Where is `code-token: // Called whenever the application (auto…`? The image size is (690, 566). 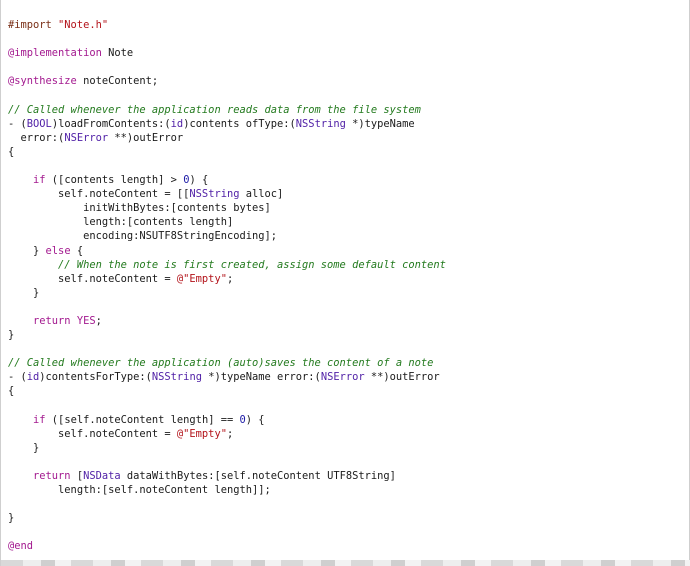 code-token: // Called whenever the application (auto… is located at coordinates (221, 363).